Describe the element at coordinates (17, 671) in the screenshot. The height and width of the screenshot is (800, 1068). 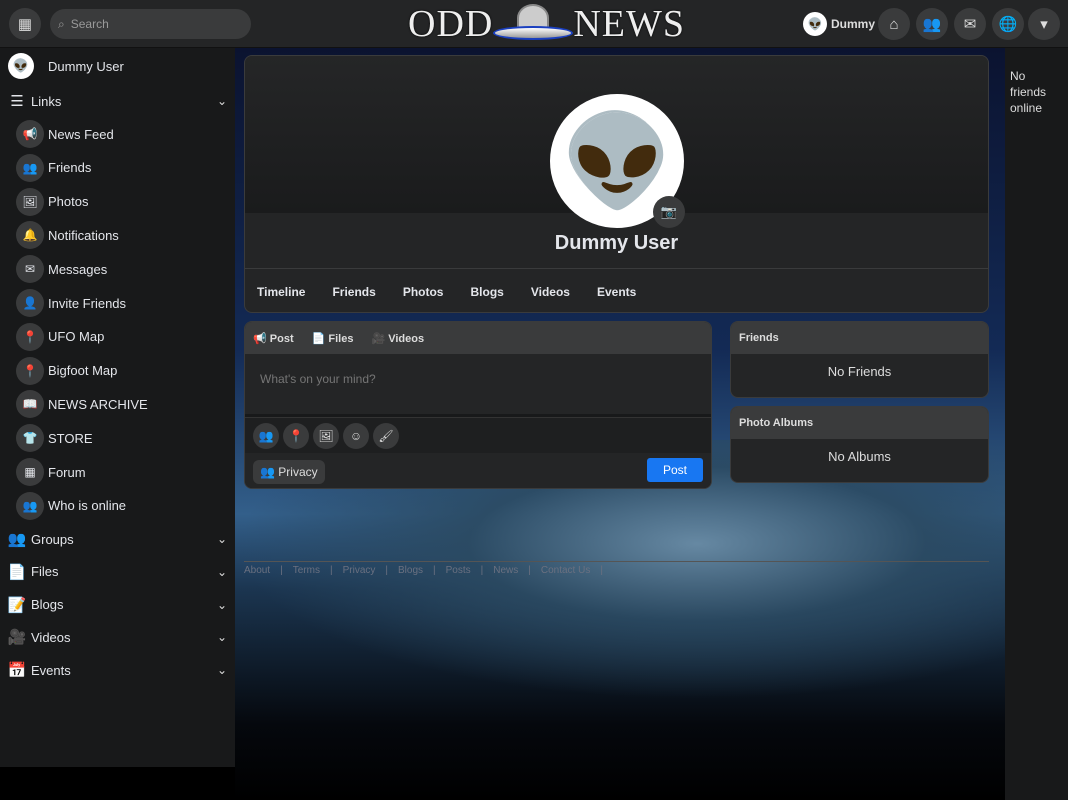
I see `section-icon: 📅` at that location.